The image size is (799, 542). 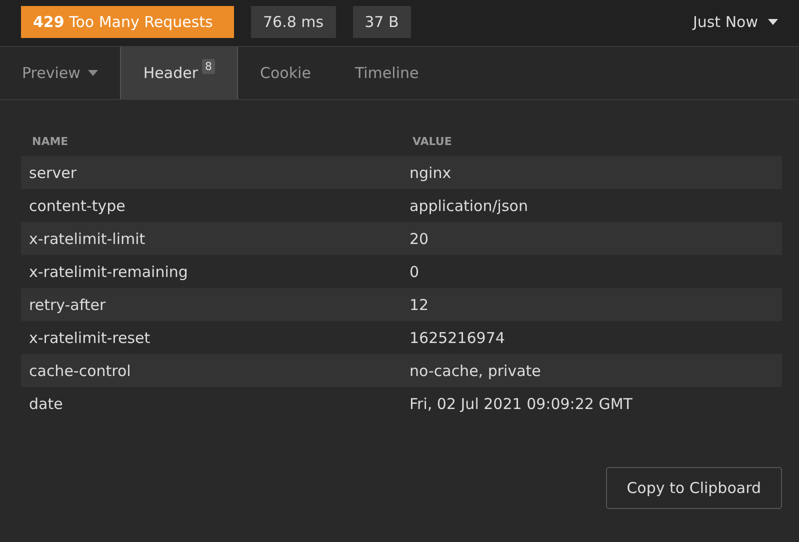 What do you see at coordinates (77, 205) in the screenshot?
I see `table-cell-text: content-type` at bounding box center [77, 205].